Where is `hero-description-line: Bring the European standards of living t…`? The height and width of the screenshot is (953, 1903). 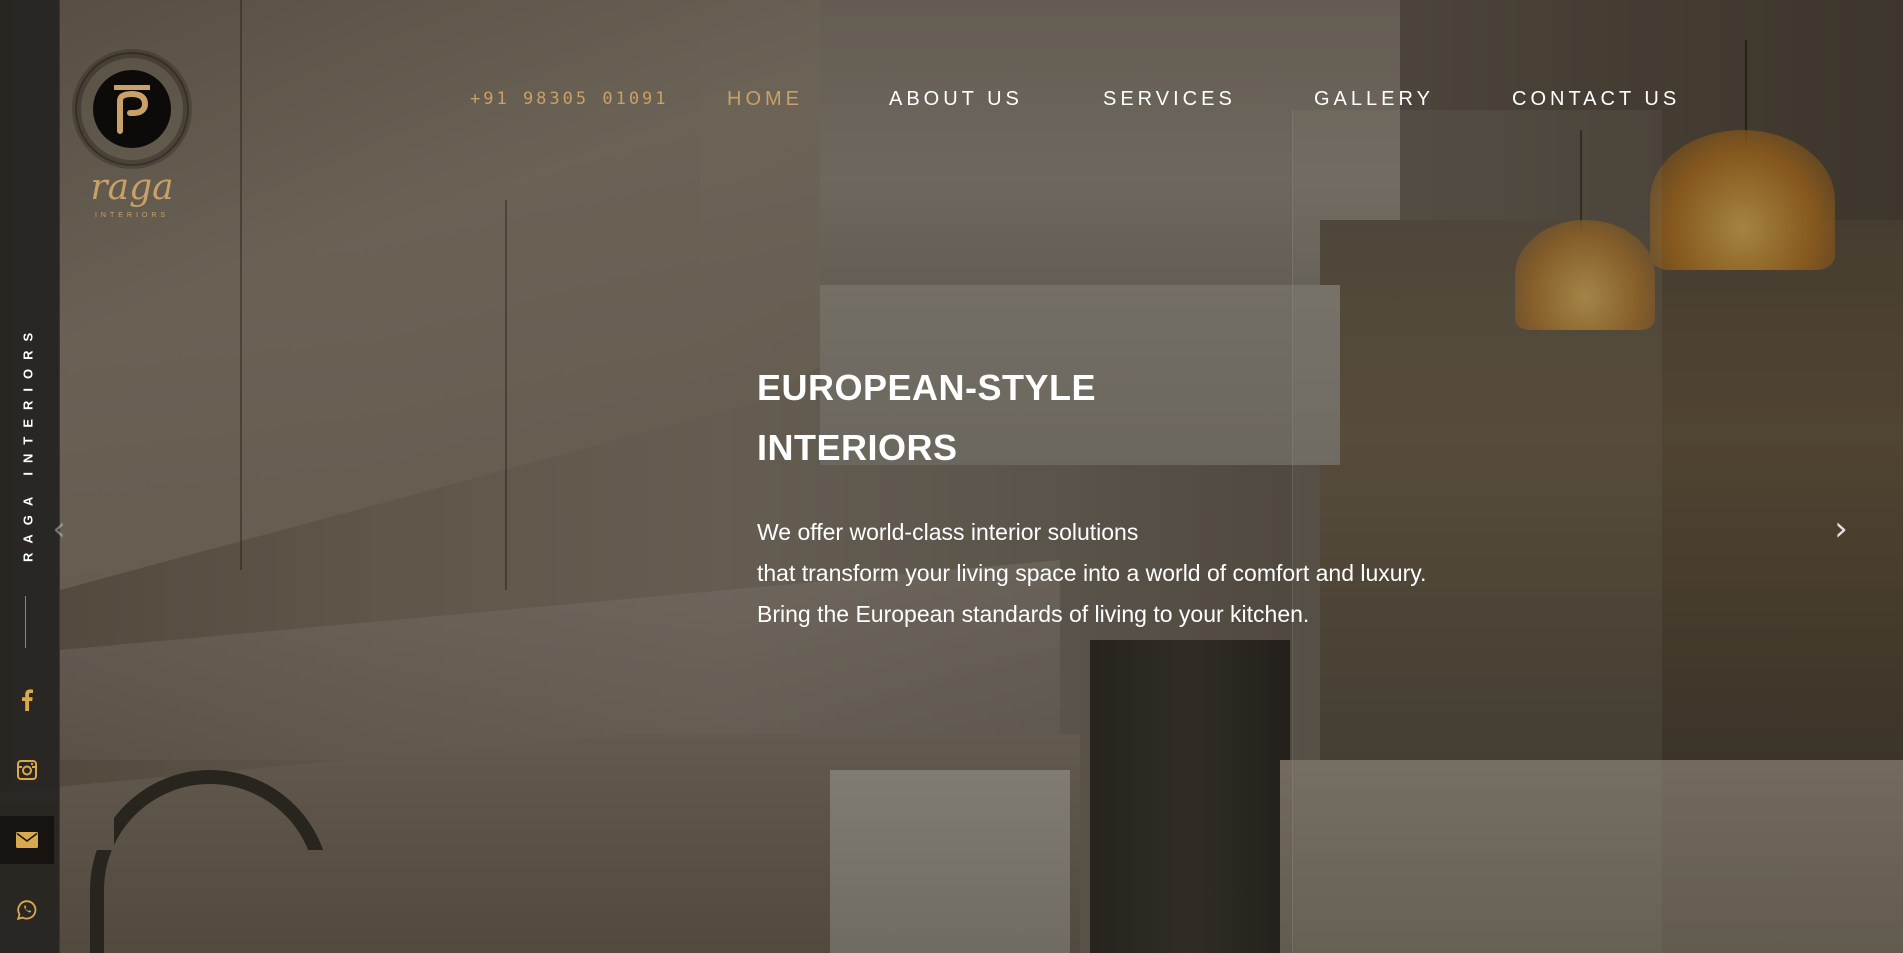 hero-description-line: Bring the European standards of living t… is located at coordinates (1033, 614).